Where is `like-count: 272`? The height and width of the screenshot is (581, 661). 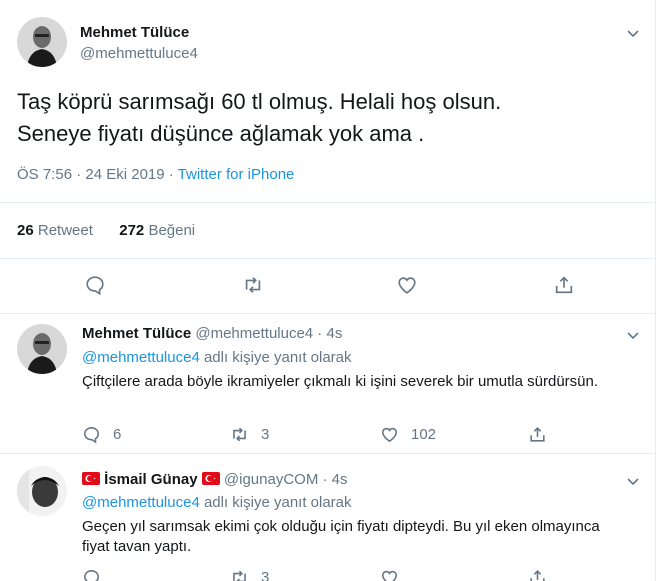 like-count: 272 is located at coordinates (132, 230).